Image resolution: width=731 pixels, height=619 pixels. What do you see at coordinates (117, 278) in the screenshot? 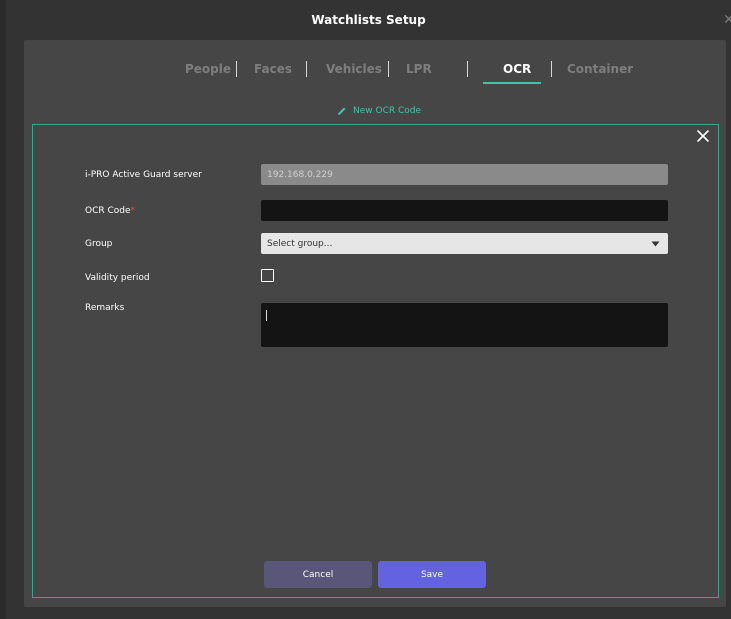
I see `validity-period-label: Validity period` at bounding box center [117, 278].